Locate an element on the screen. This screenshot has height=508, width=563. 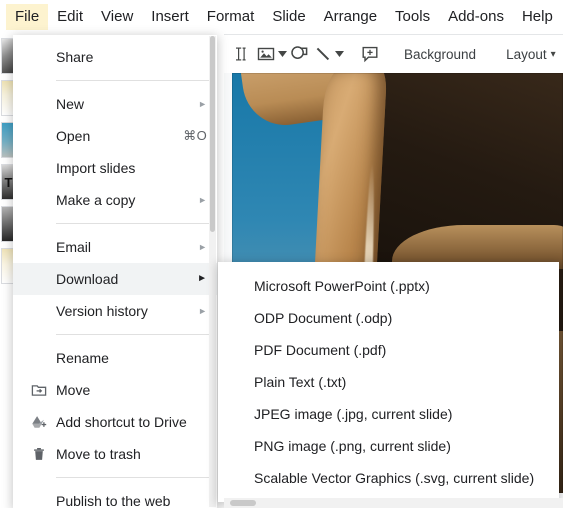
background-button-label: Background is located at coordinates (440, 54).